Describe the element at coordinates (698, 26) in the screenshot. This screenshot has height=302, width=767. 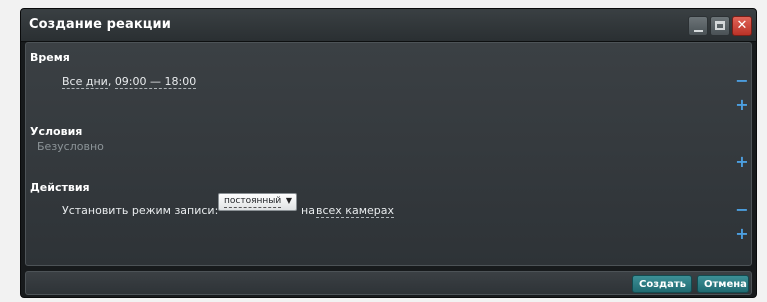
I see `minimize-button` at that location.